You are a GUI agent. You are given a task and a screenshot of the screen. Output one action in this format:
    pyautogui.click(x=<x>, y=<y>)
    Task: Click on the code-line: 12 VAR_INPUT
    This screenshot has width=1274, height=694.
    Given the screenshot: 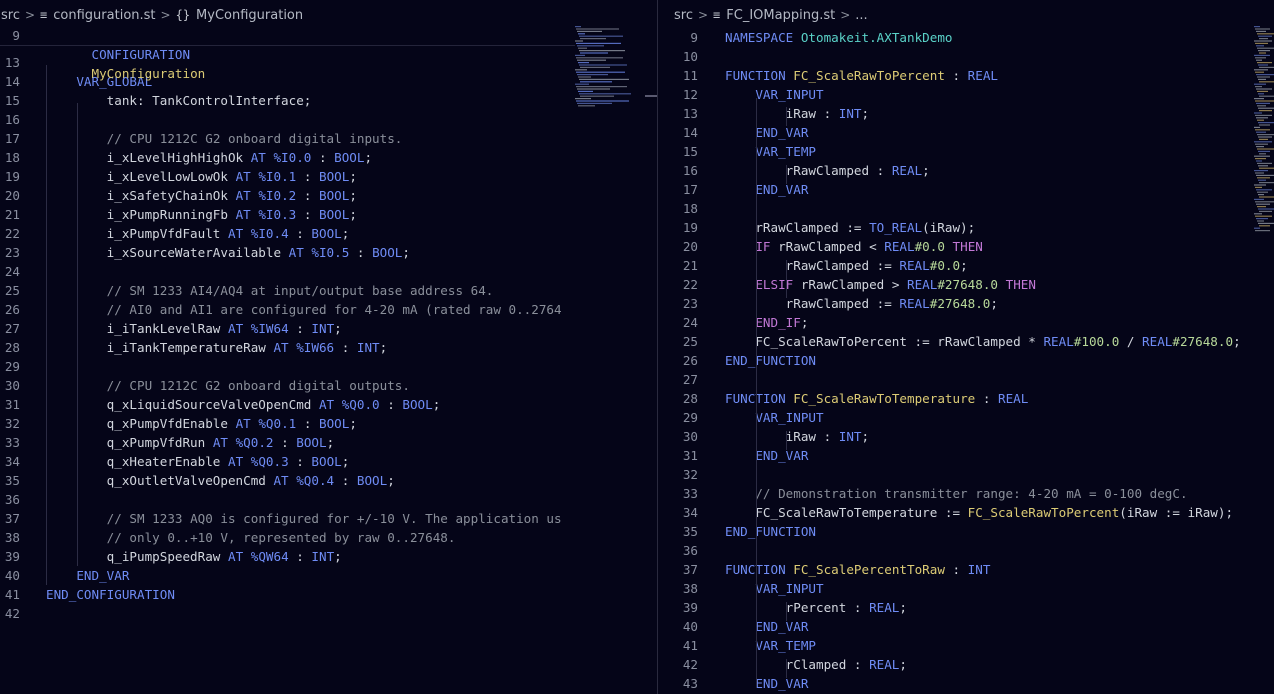 What is the action you would take?
    pyautogui.click(x=966, y=94)
    